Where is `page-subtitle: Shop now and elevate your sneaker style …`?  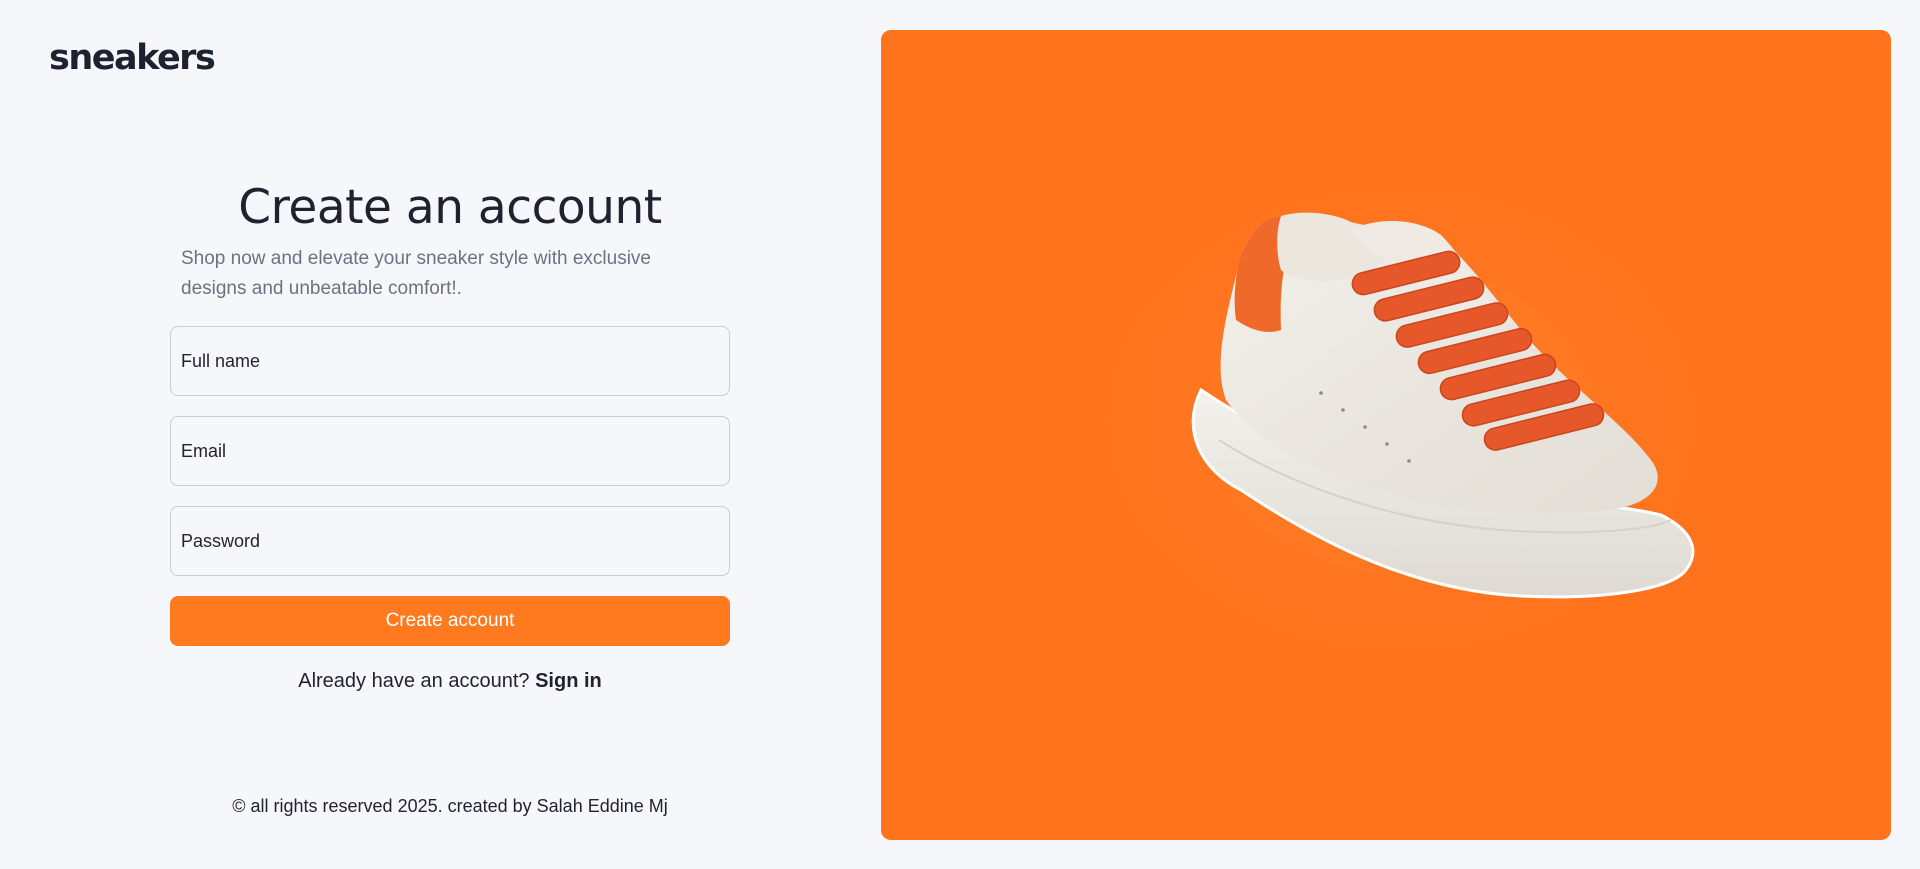 page-subtitle: Shop now and elevate your sneaker style … is located at coordinates (416, 273).